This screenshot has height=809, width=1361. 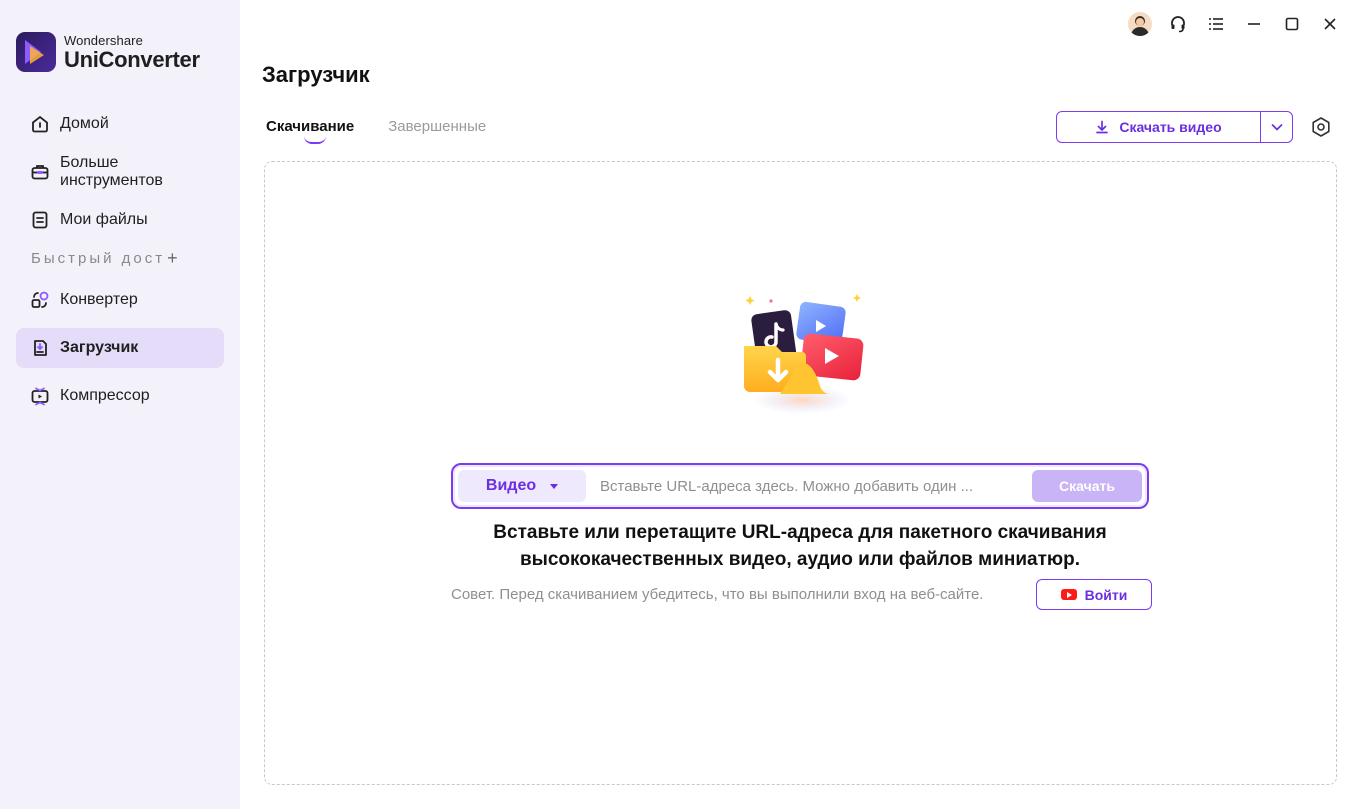 What do you see at coordinates (105, 395) in the screenshot?
I see `sidebar-item-label: Компрессор` at bounding box center [105, 395].